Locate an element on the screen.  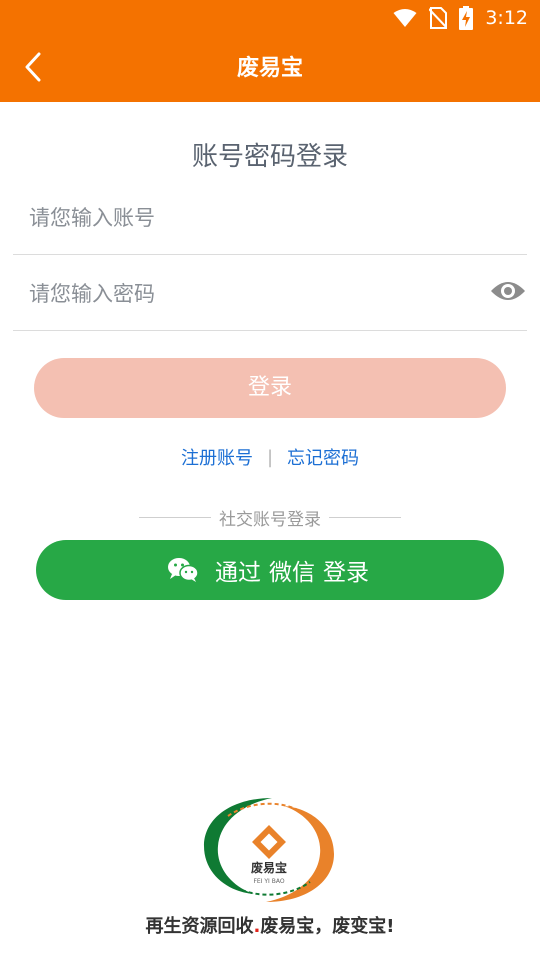
account-links: 注册账号 | 忘记密码 is located at coordinates (270, 457).